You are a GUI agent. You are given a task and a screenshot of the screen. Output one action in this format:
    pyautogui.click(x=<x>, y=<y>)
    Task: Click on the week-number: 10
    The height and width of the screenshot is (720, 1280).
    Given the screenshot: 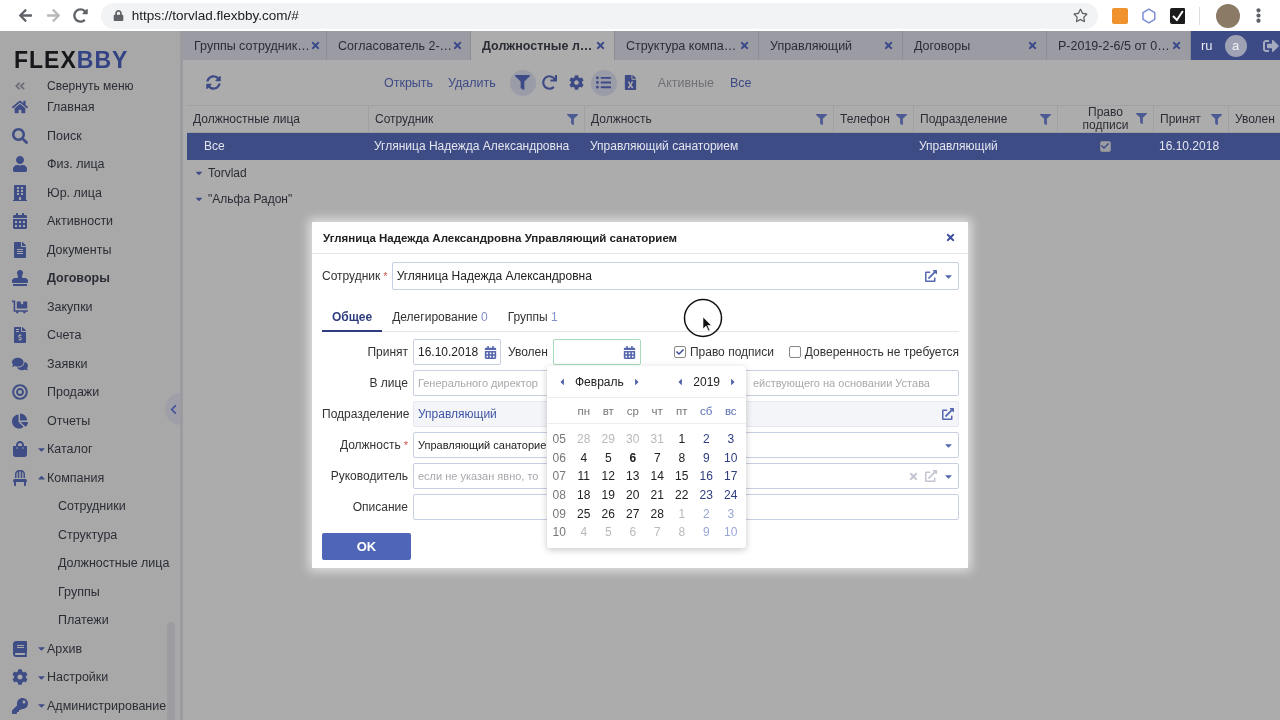 What is the action you would take?
    pyautogui.click(x=559, y=532)
    